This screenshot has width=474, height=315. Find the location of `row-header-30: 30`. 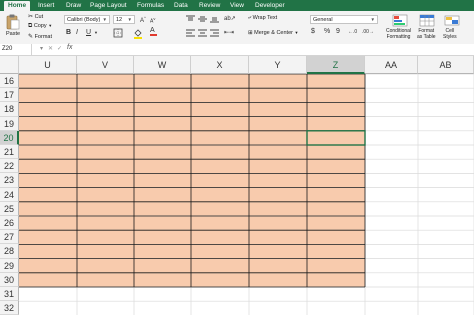

row-header-30: 30 is located at coordinates (9, 279).